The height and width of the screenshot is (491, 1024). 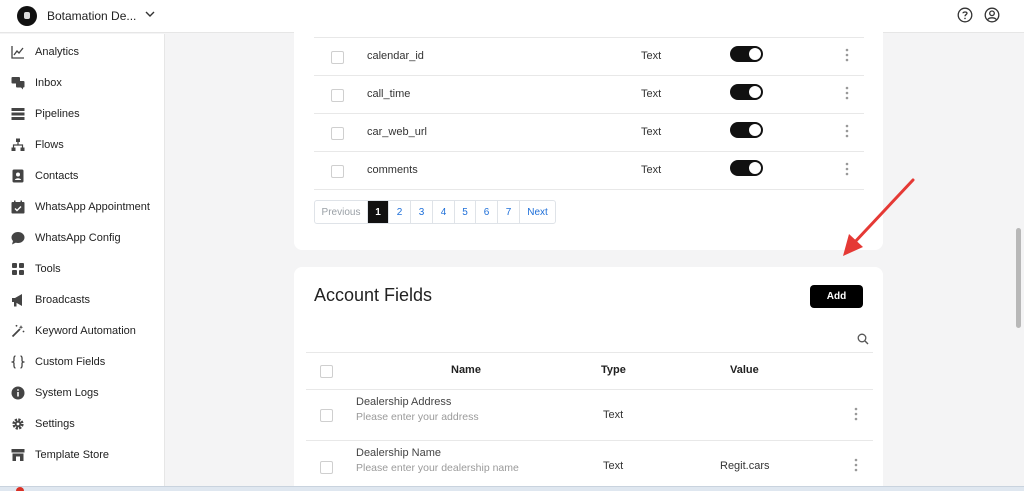 I want to click on sidebar-item-tools: Tools, so click(x=82, y=269).